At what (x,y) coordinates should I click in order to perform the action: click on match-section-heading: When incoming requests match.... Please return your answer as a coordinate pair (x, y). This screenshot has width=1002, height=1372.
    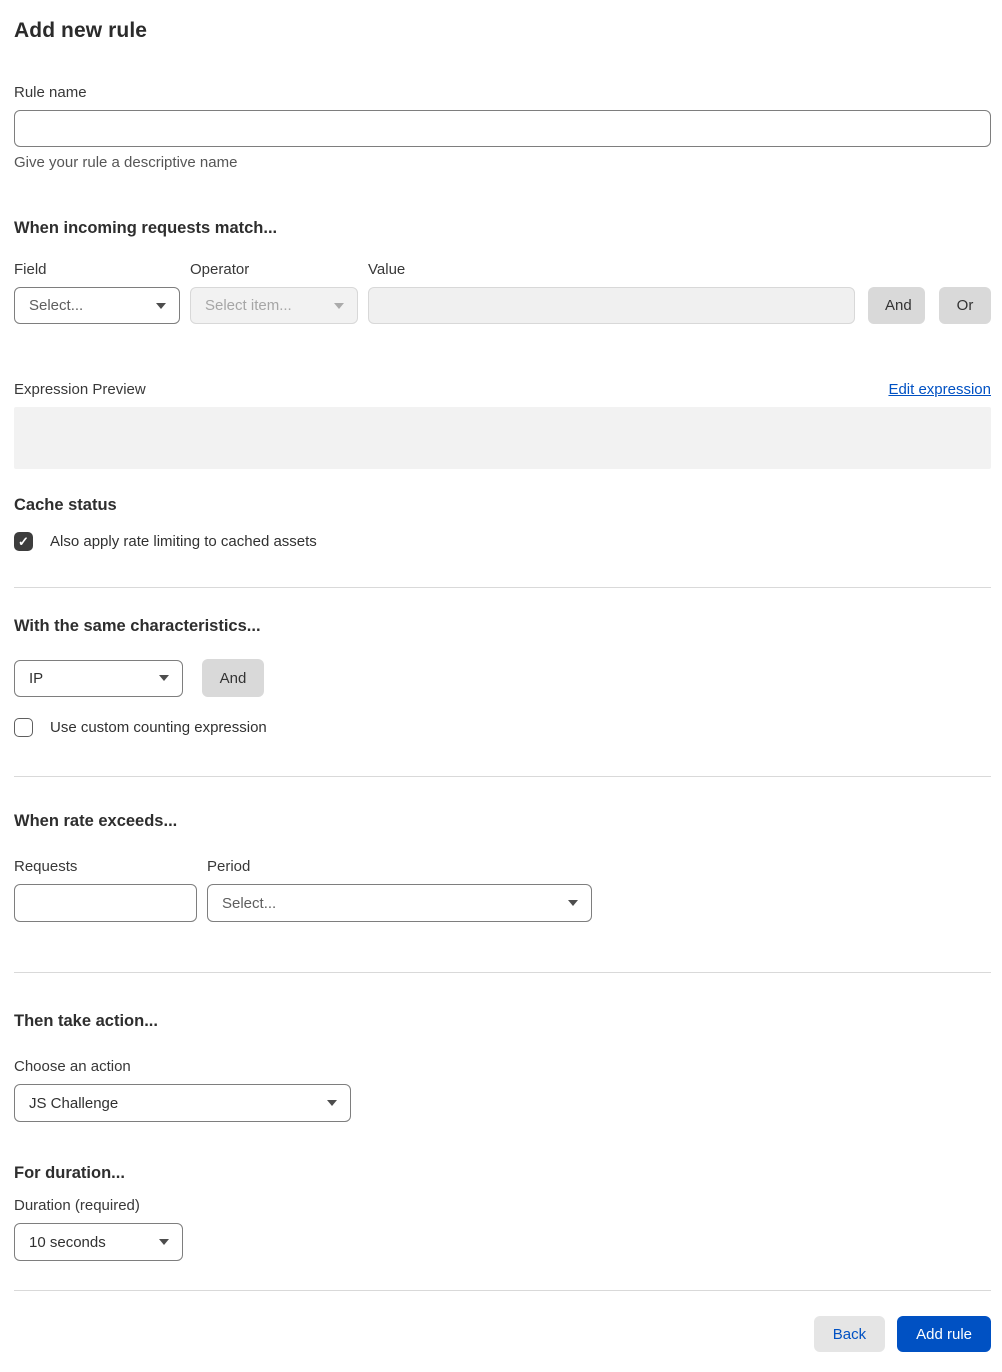
    Looking at the image, I should click on (146, 228).